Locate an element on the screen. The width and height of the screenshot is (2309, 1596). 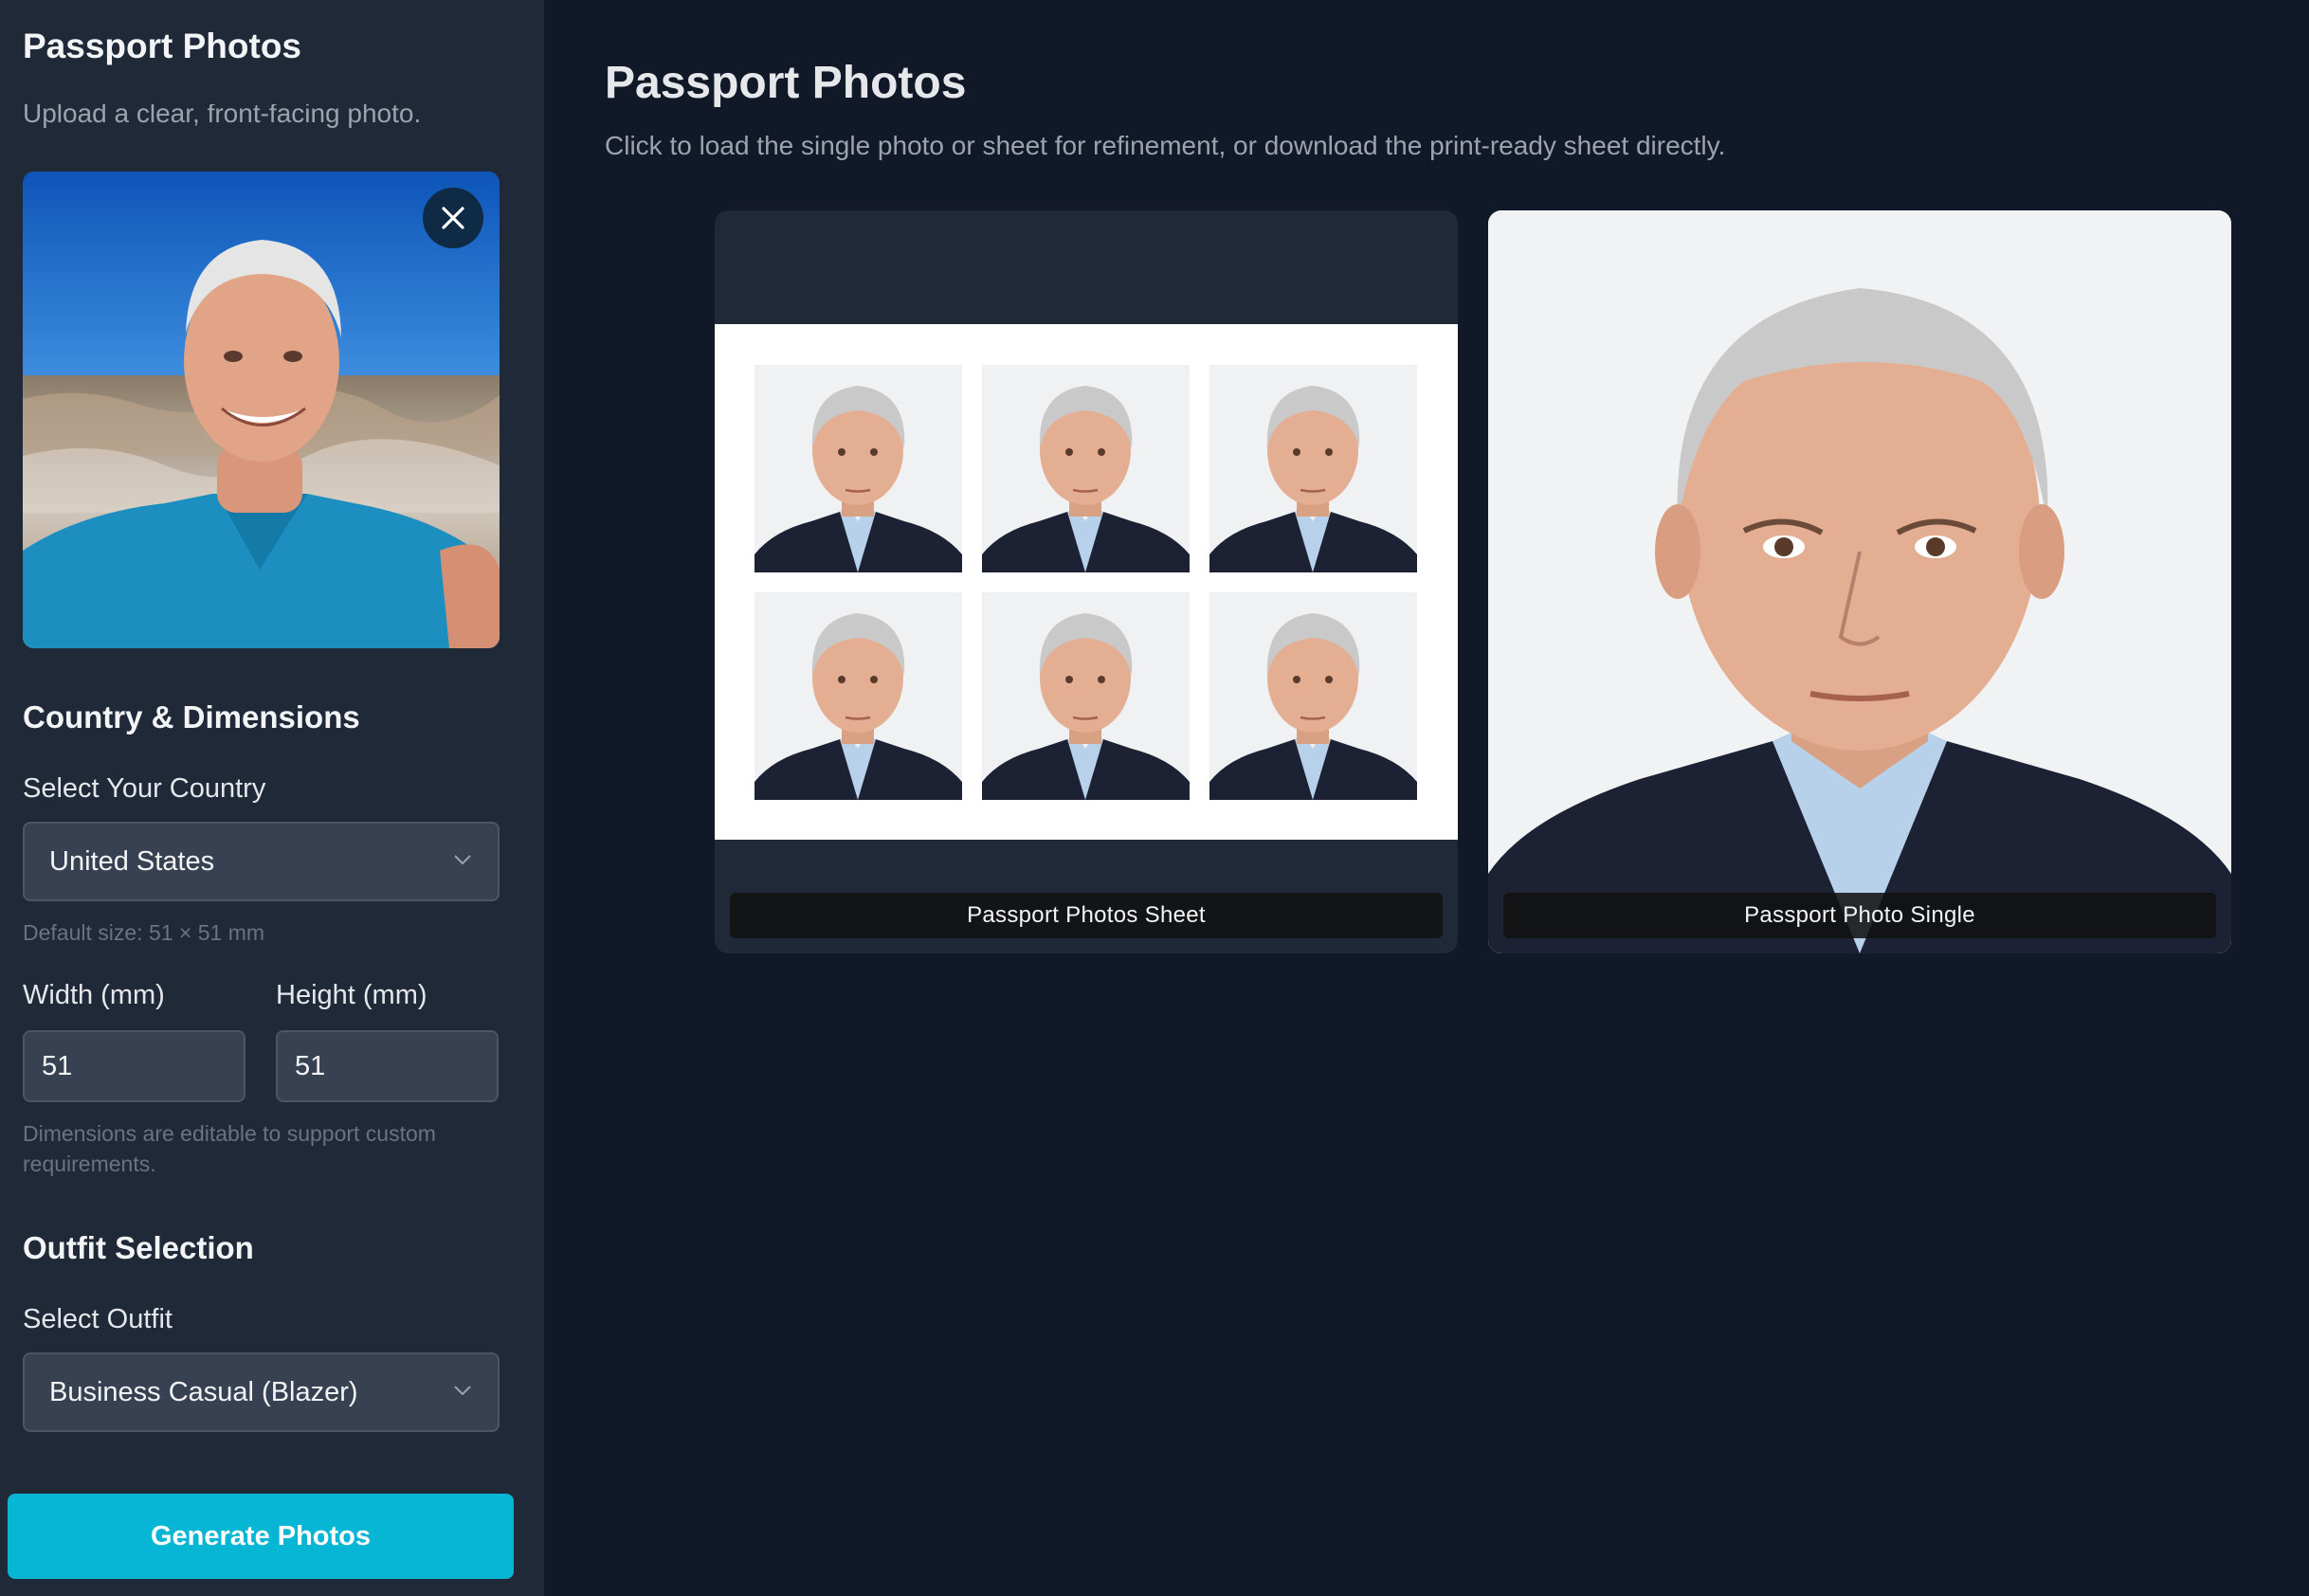
upload-hint-text: Upload a clear, front-facing photo. is located at coordinates (223, 116).